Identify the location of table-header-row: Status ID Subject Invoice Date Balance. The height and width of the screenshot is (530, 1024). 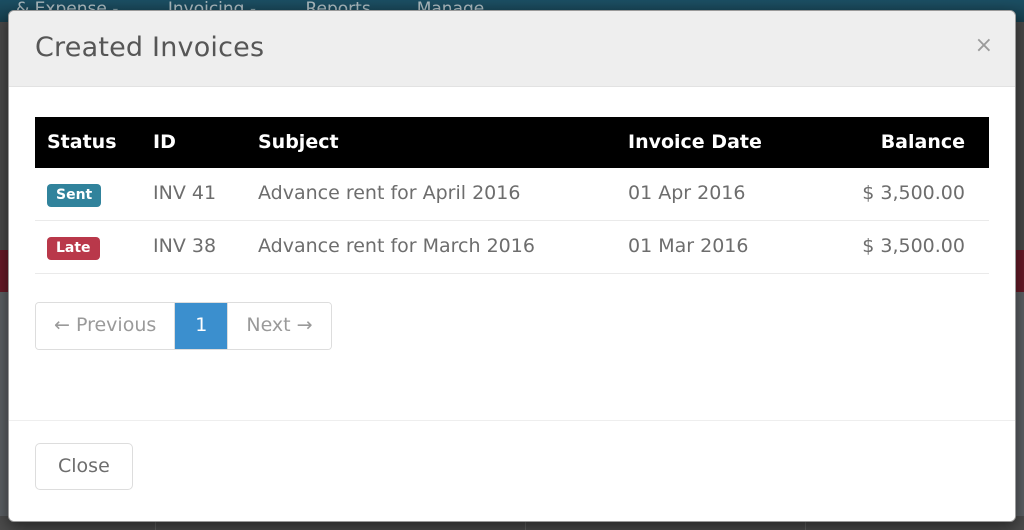
(512, 142).